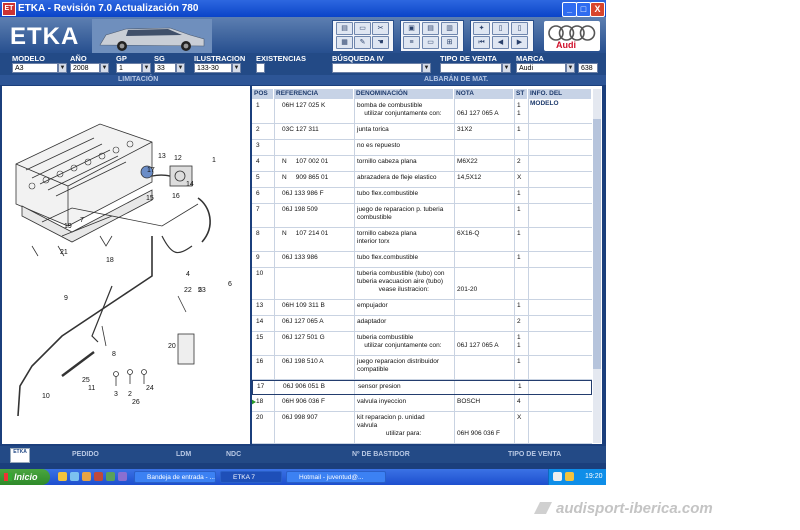 The height and width of the screenshot is (530, 800). Describe the element at coordinates (430, 28) in the screenshot. I see `document-icon: ▤` at that location.